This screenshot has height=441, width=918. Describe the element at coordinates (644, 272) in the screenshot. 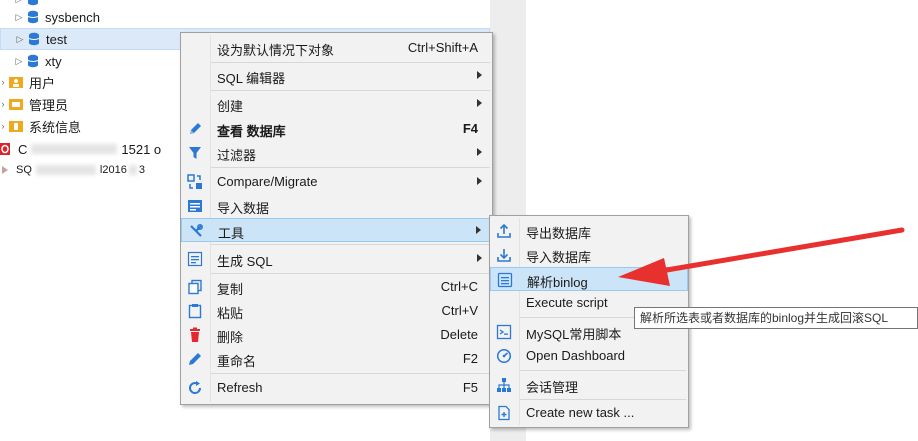

I see `arrow-head` at that location.